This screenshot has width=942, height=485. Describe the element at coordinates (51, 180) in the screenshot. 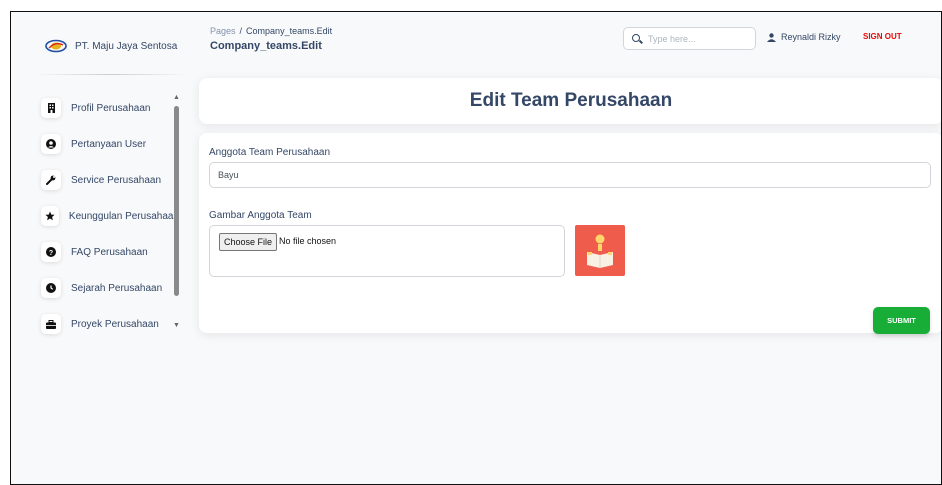

I see `wrench-icon` at that location.